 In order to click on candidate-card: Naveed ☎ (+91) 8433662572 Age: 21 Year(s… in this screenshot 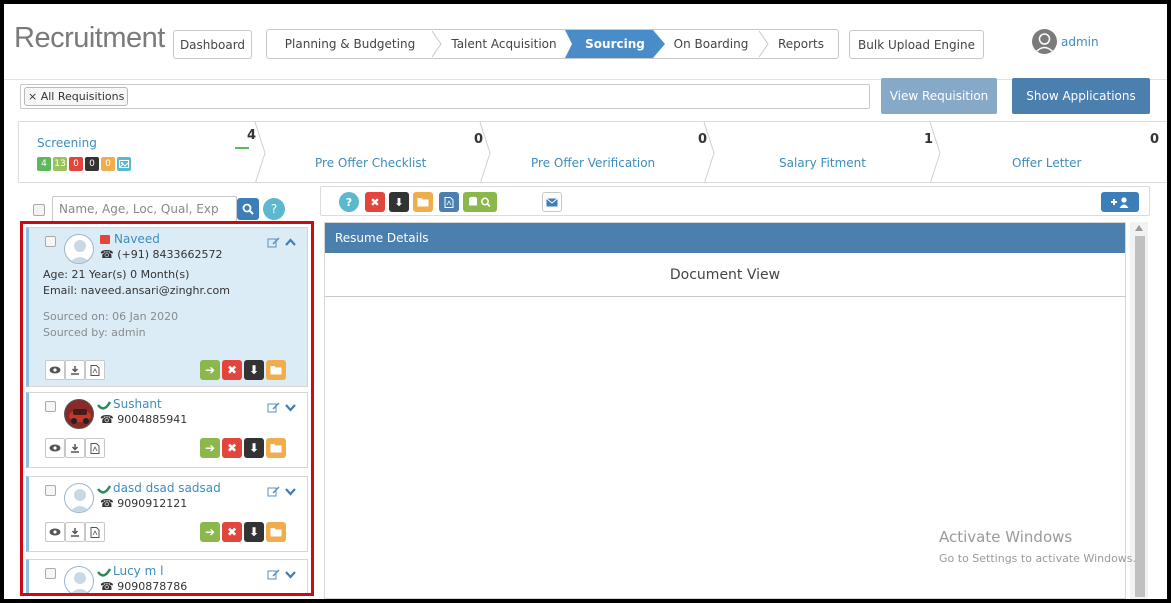, I will do `click(167, 307)`.